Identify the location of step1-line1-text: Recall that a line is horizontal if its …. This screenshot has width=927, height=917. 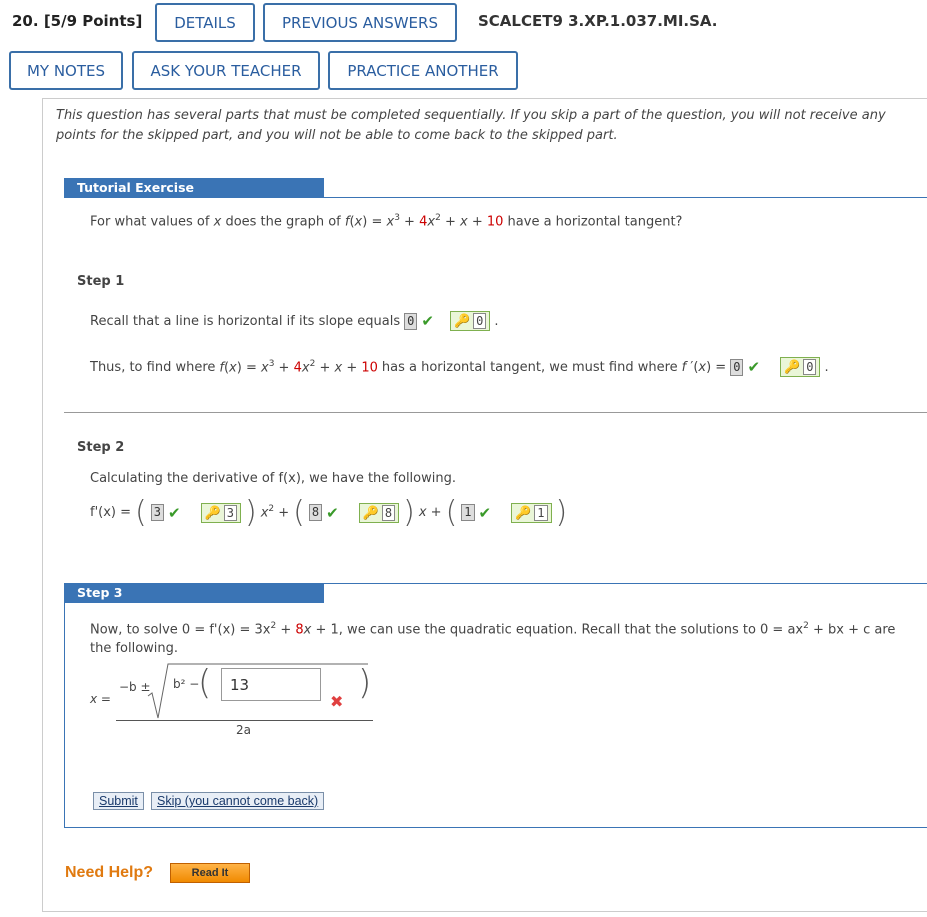
(245, 321).